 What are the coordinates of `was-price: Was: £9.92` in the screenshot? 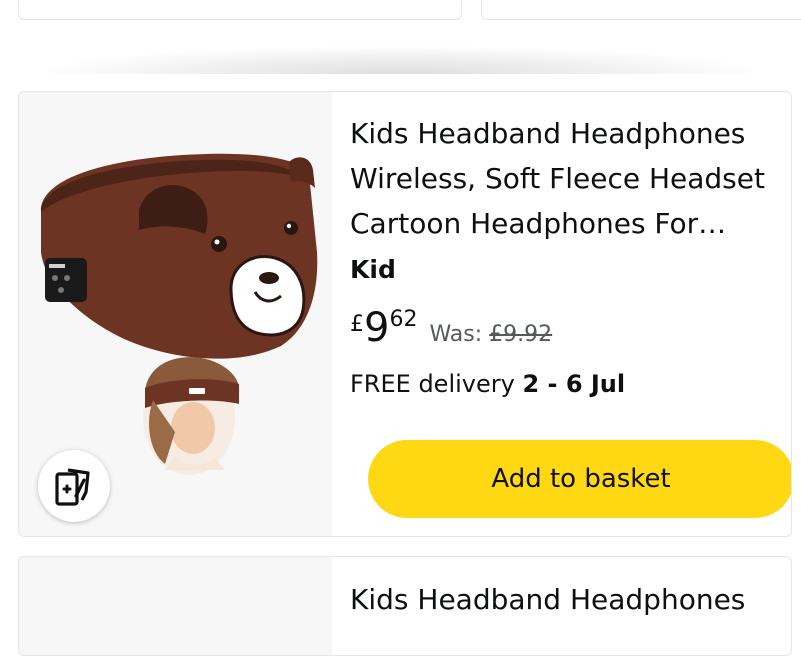 It's located at (490, 334).